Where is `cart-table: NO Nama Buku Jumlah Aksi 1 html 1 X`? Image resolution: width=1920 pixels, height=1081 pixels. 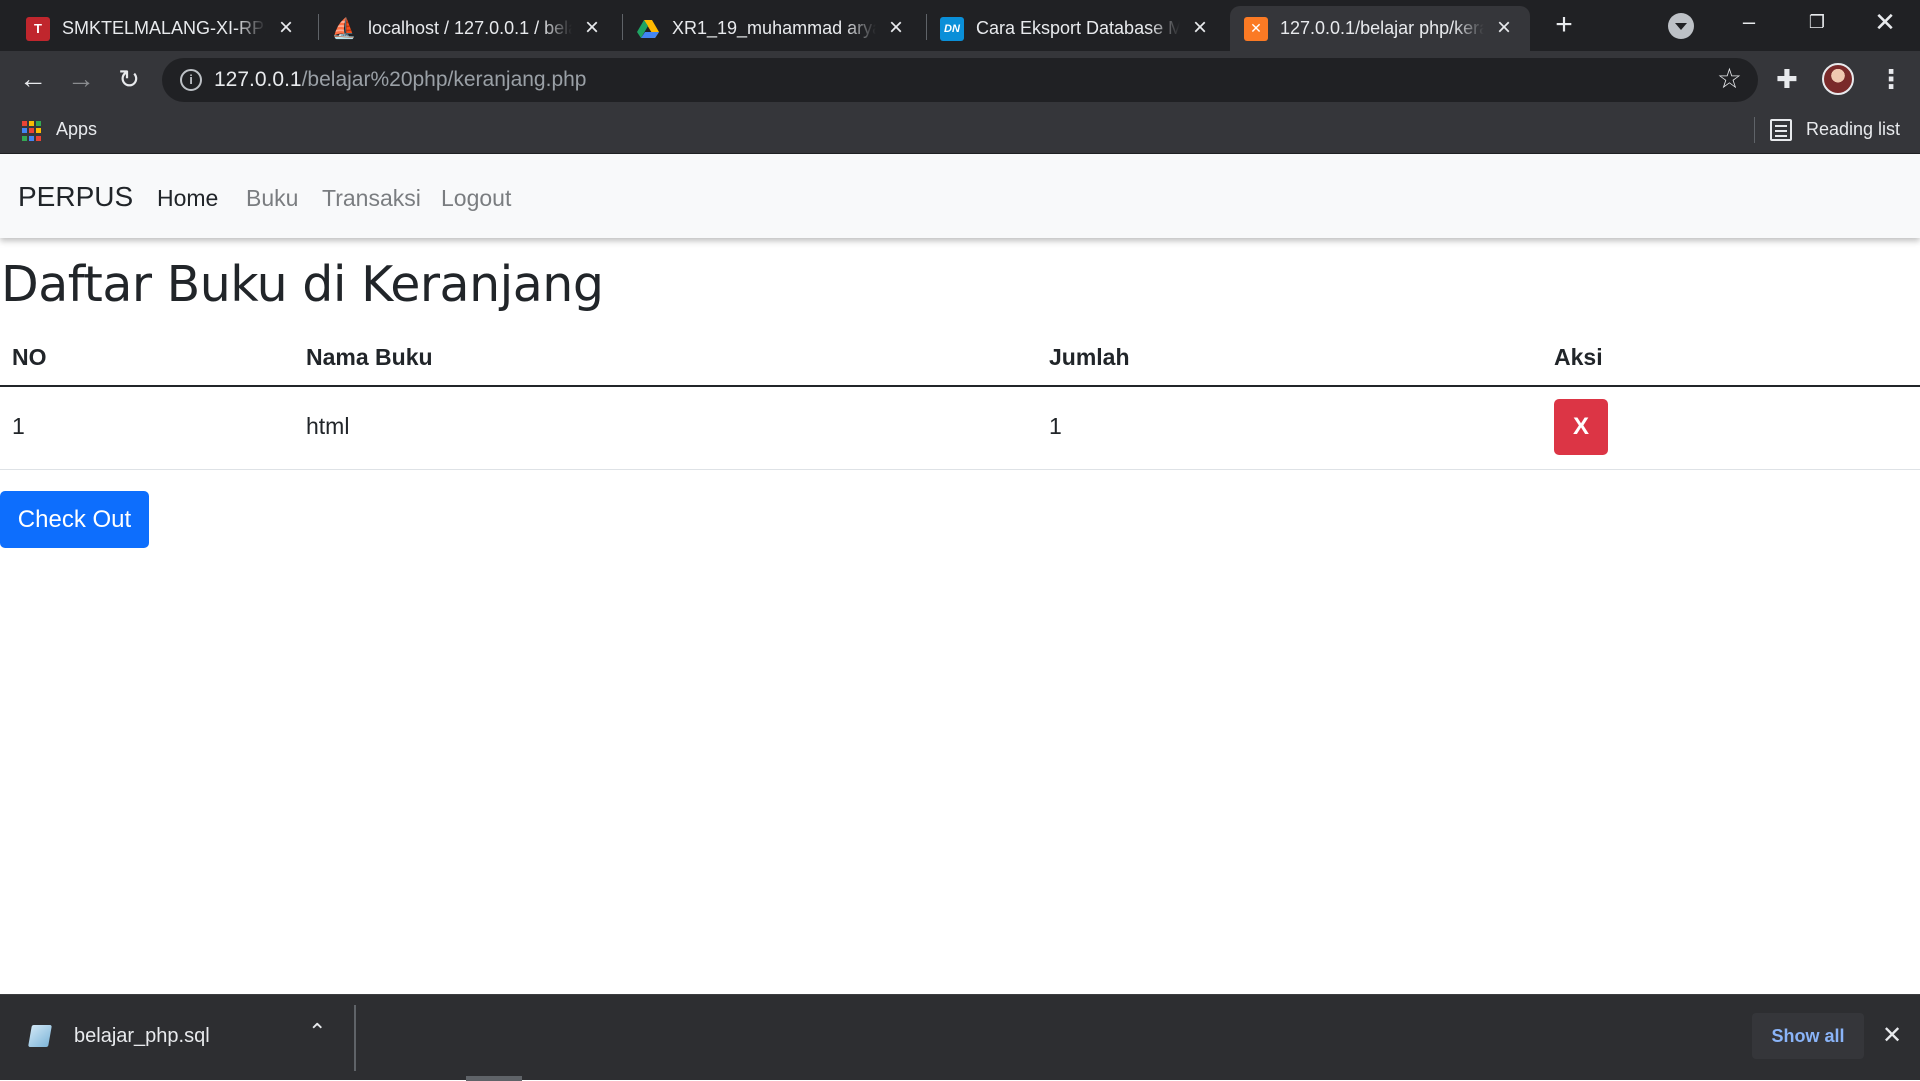
cart-table: NO Nama Buku Jumlah Aksi 1 html 1 X is located at coordinates (960, 400).